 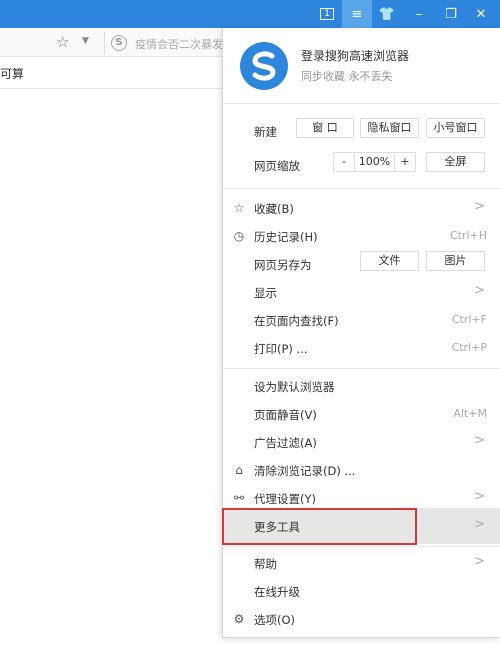 I want to click on save-image-button: 图片, so click(x=455, y=261).